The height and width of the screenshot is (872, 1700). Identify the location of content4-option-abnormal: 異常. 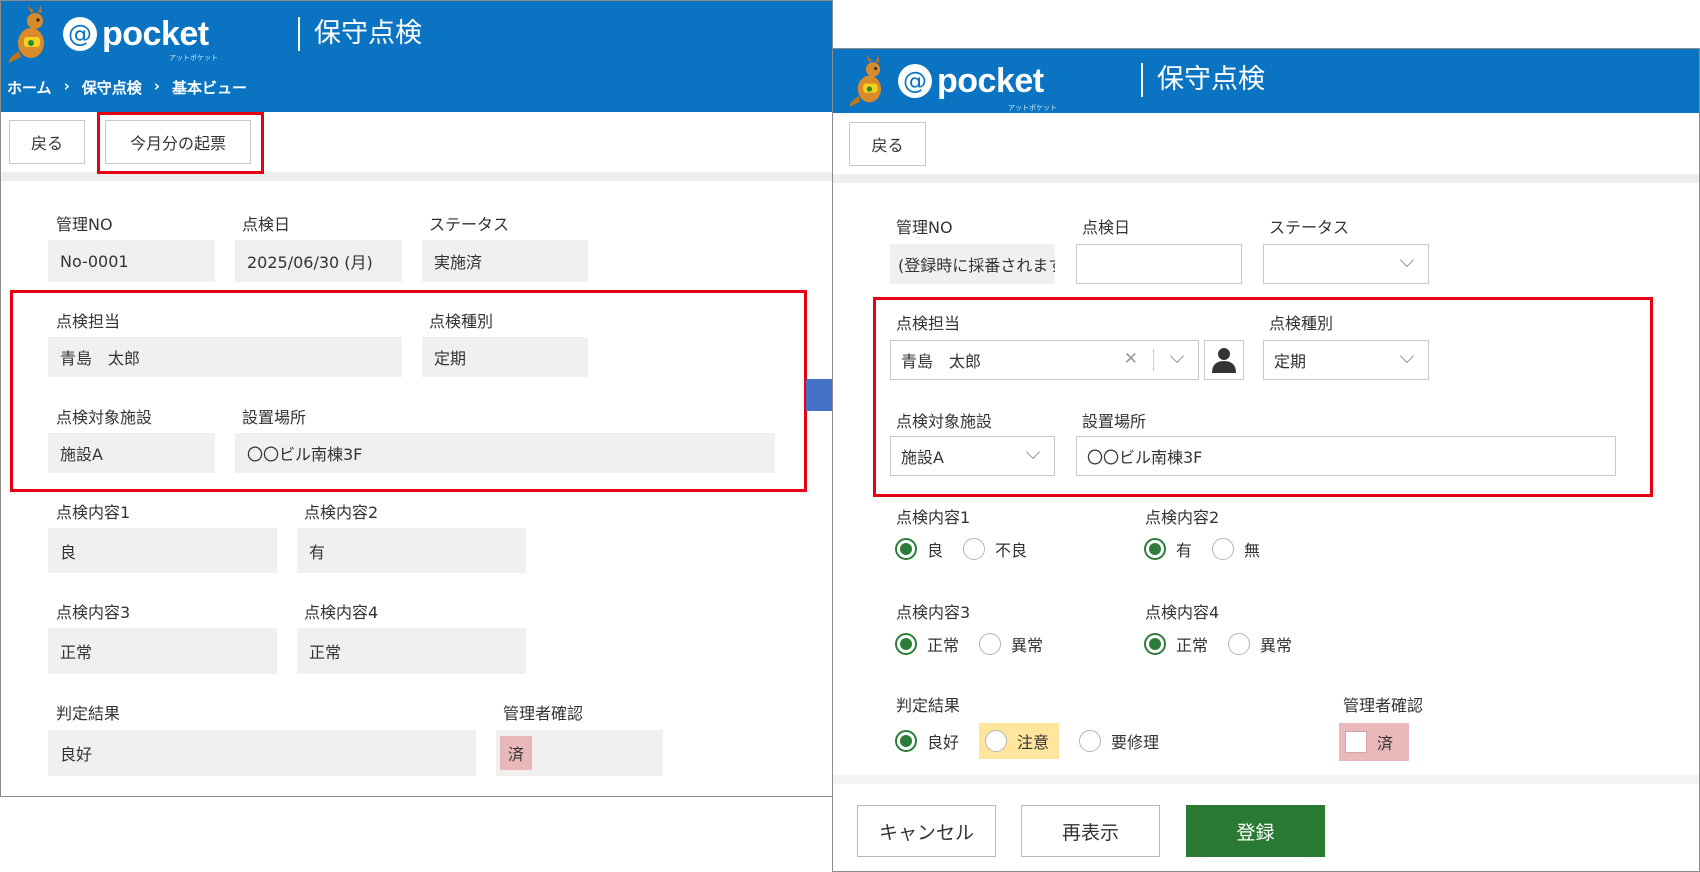
(1260, 644).